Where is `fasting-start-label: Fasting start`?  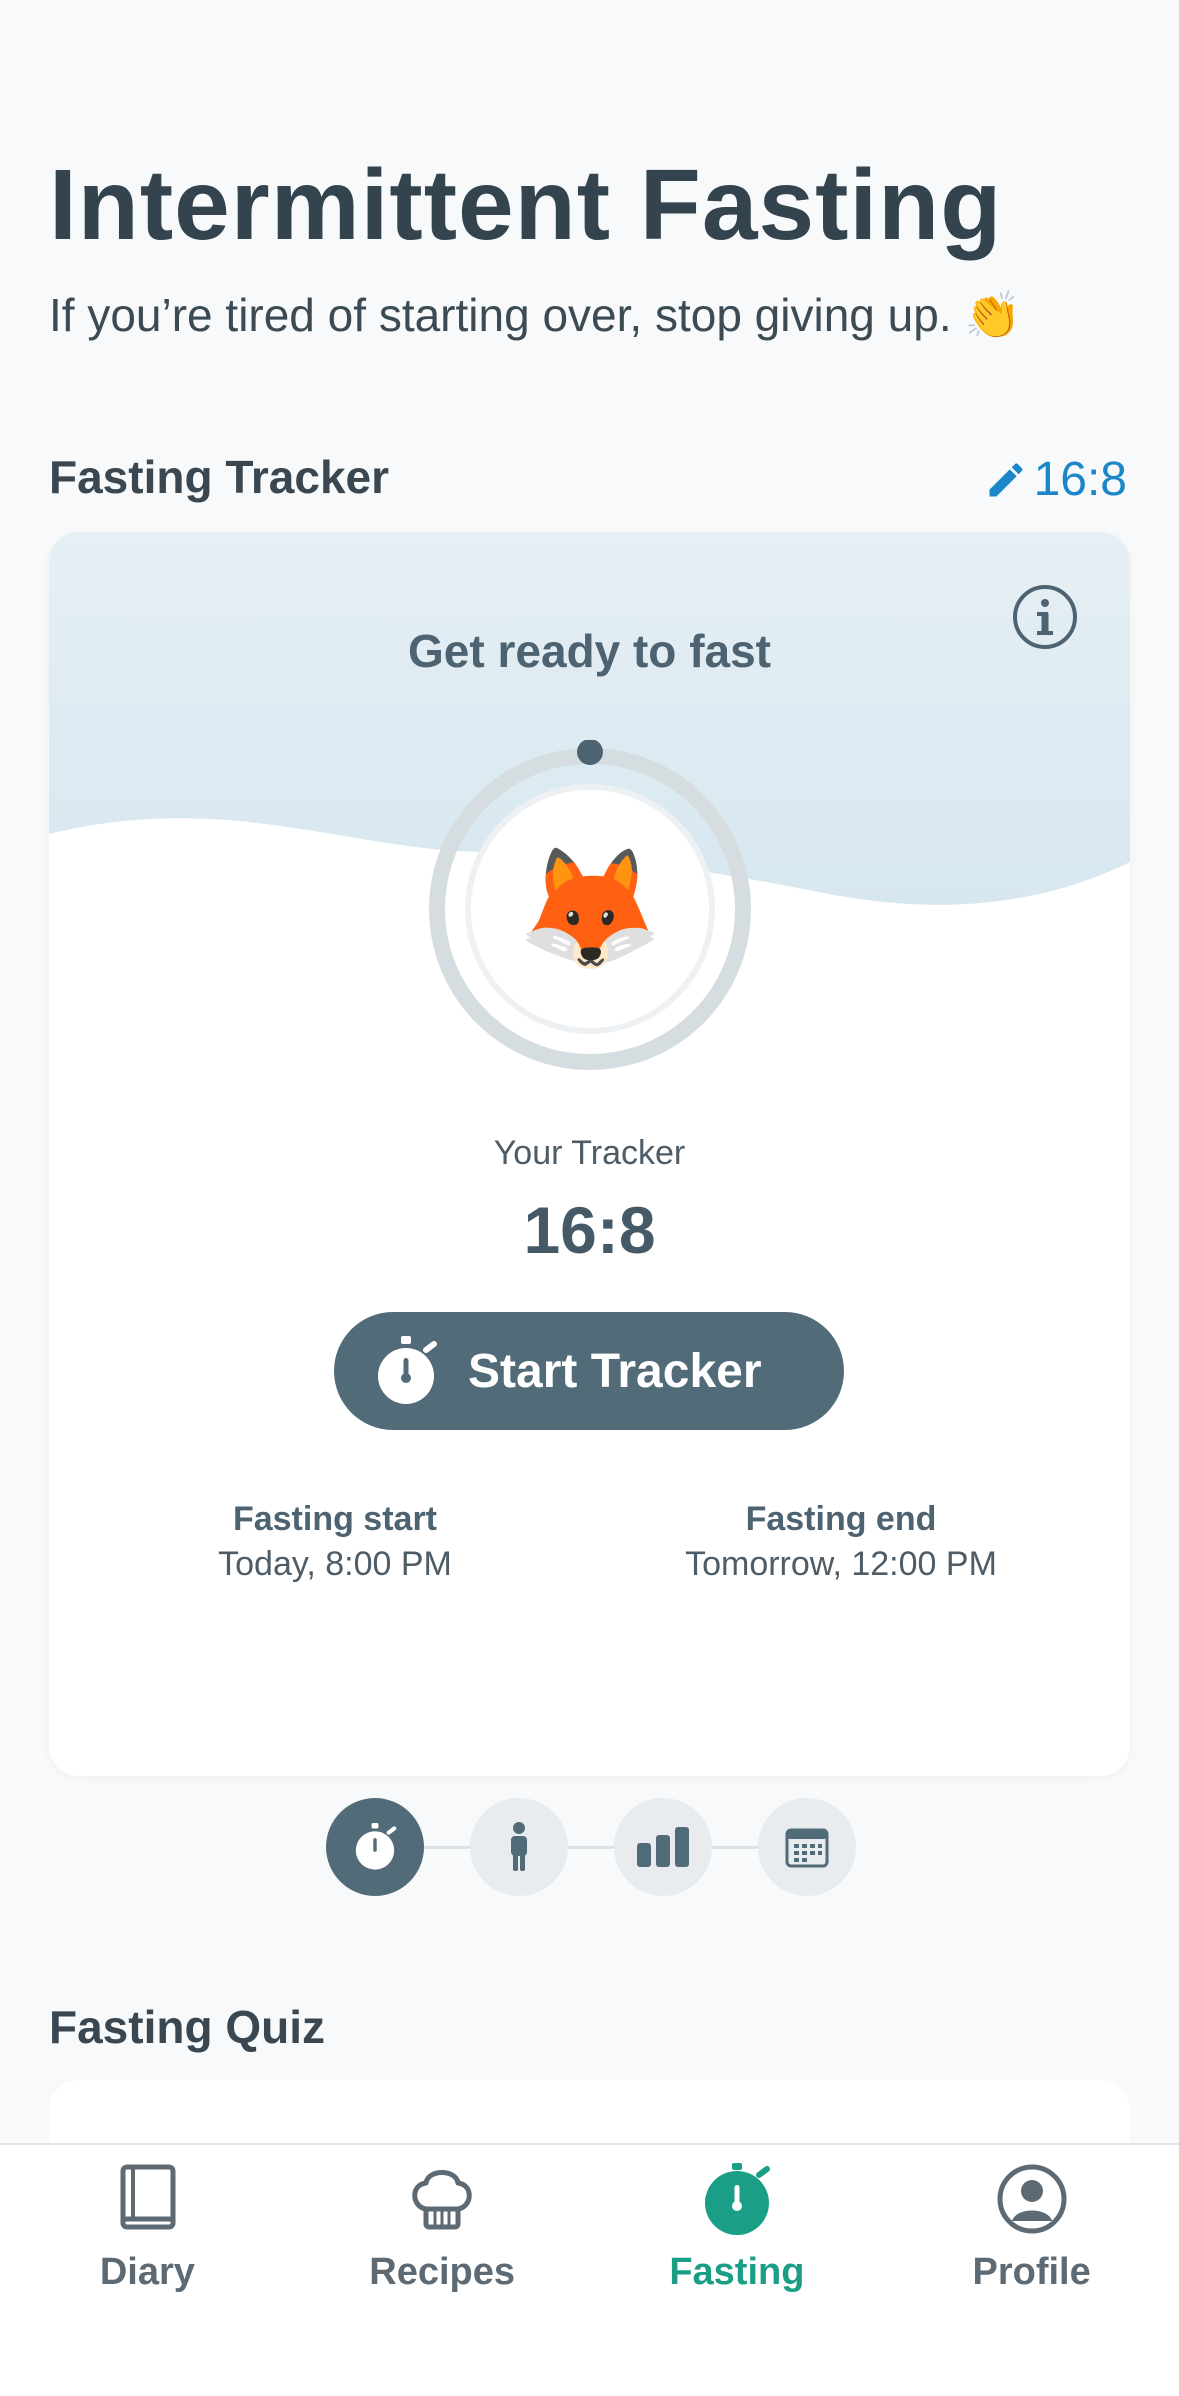
fasting-start-label: Fasting start is located at coordinates (335, 1519).